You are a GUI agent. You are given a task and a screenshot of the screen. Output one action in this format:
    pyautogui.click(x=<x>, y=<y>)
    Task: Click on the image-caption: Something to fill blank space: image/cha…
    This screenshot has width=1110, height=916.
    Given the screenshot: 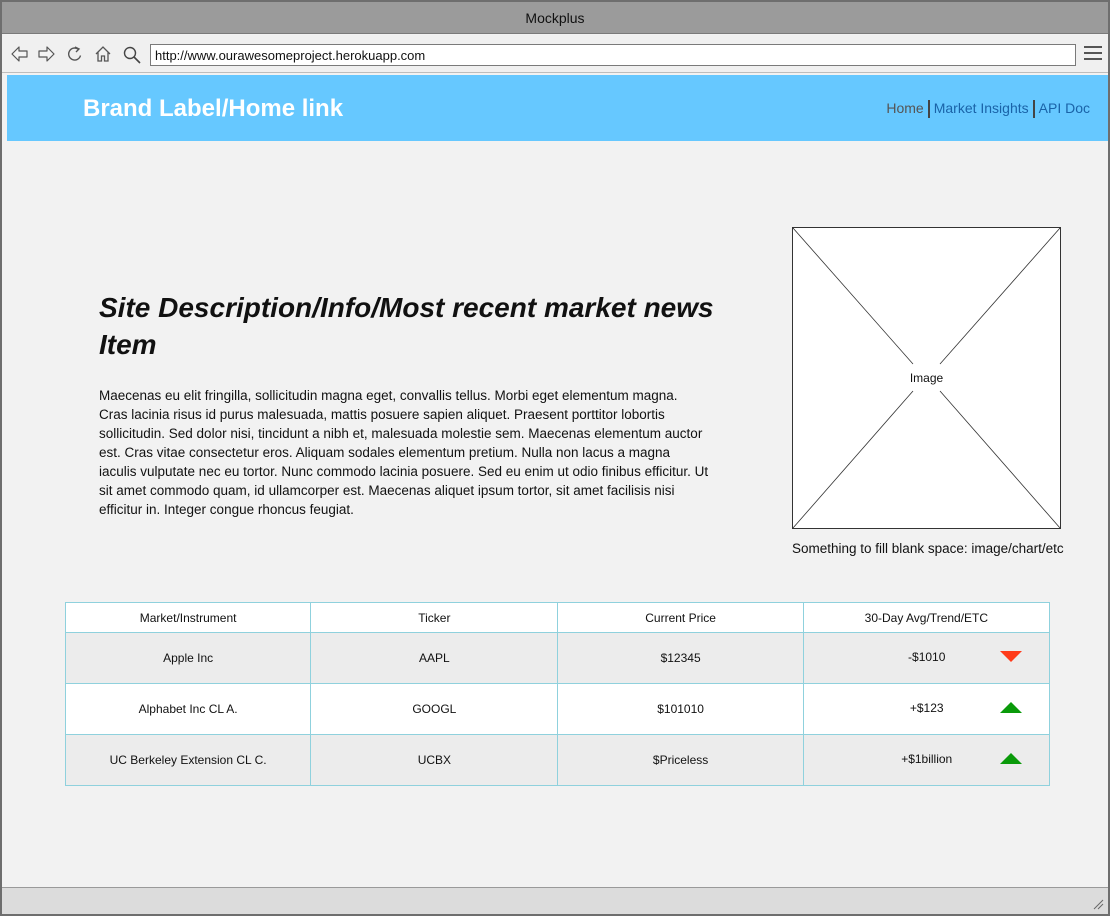 What is the action you would take?
    pyautogui.click(x=928, y=548)
    